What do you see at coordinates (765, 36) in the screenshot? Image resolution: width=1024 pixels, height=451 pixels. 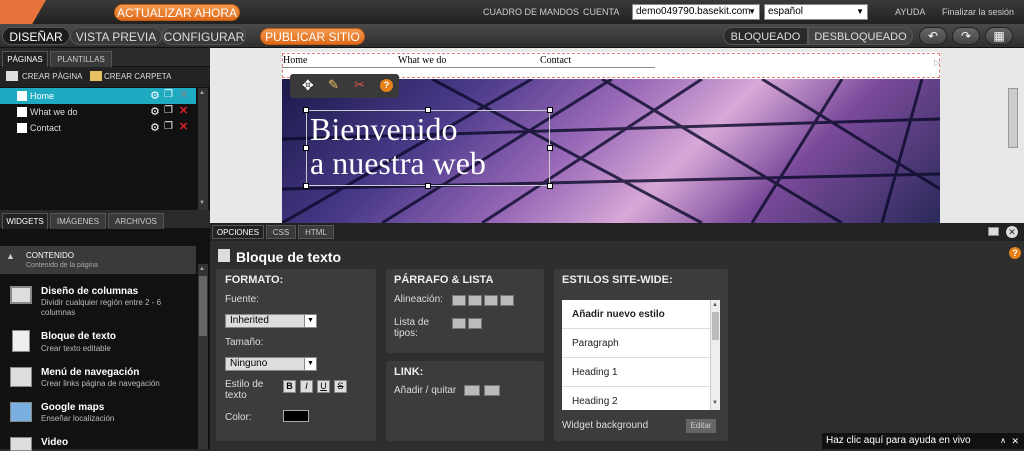 I see `locked-button: BLOQUEADO` at bounding box center [765, 36].